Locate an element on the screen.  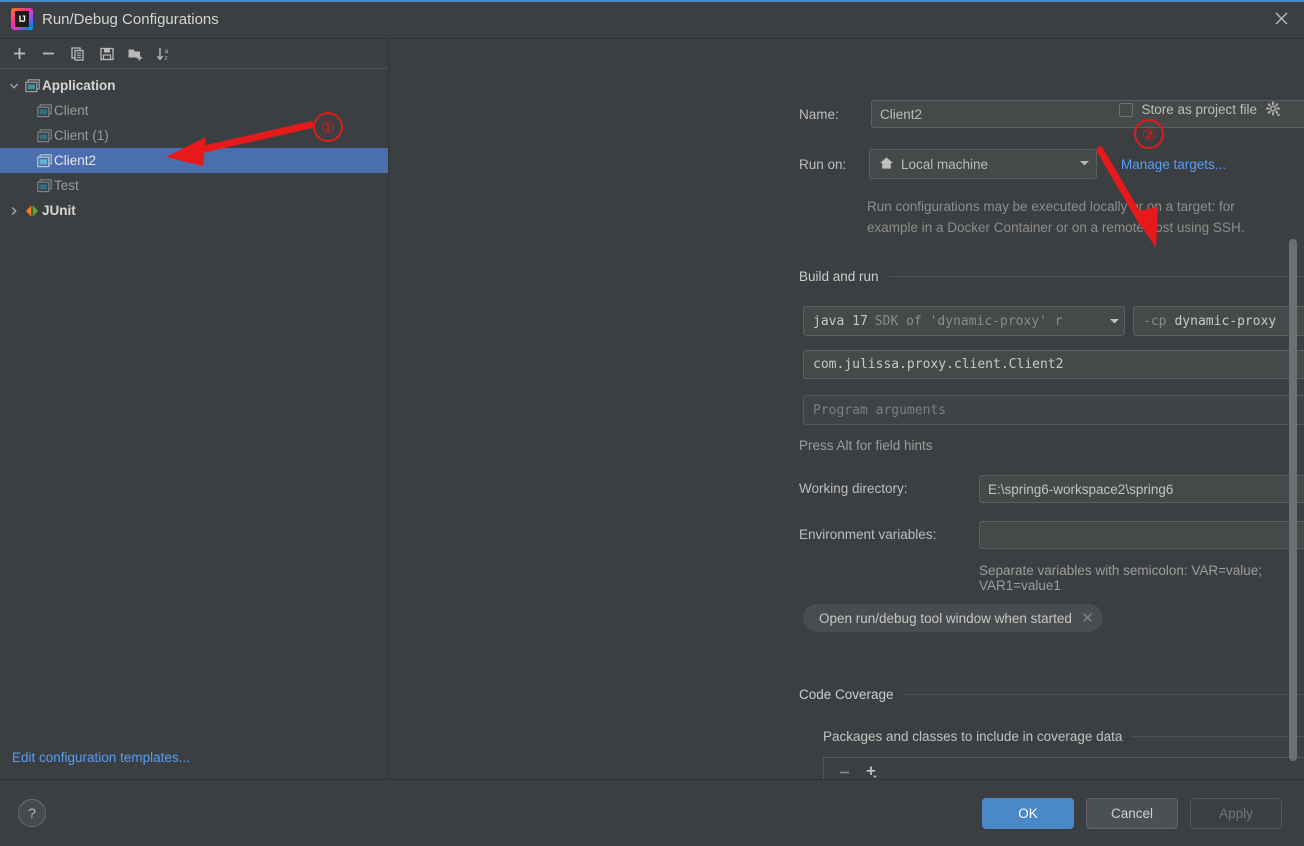
annotation-marker-1: ① is located at coordinates (328, 127).